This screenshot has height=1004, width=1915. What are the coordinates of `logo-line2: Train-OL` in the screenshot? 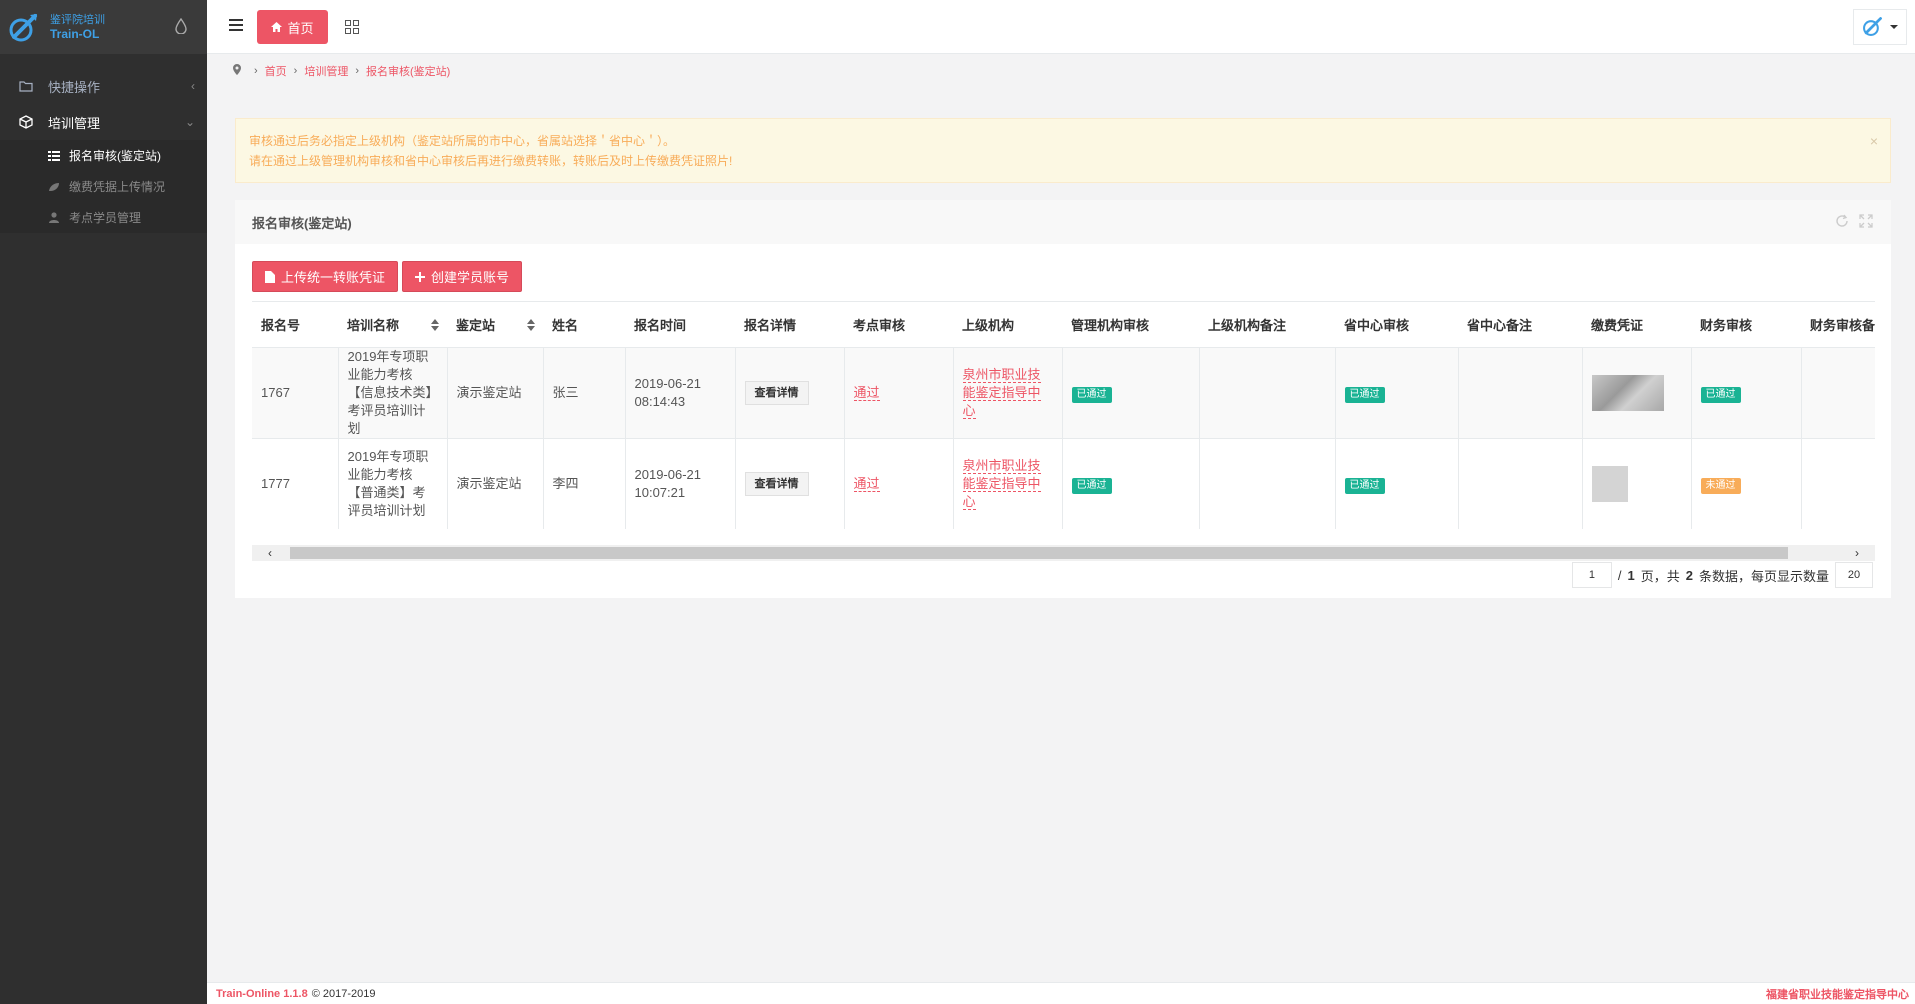 It's located at (75, 34).